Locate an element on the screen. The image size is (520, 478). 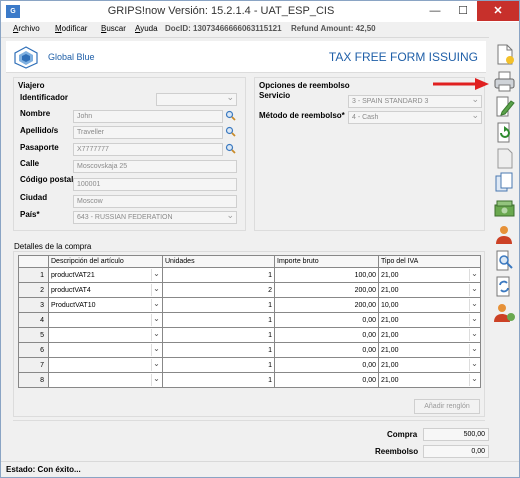
compra-label: Compra is located at coordinates (402, 434).